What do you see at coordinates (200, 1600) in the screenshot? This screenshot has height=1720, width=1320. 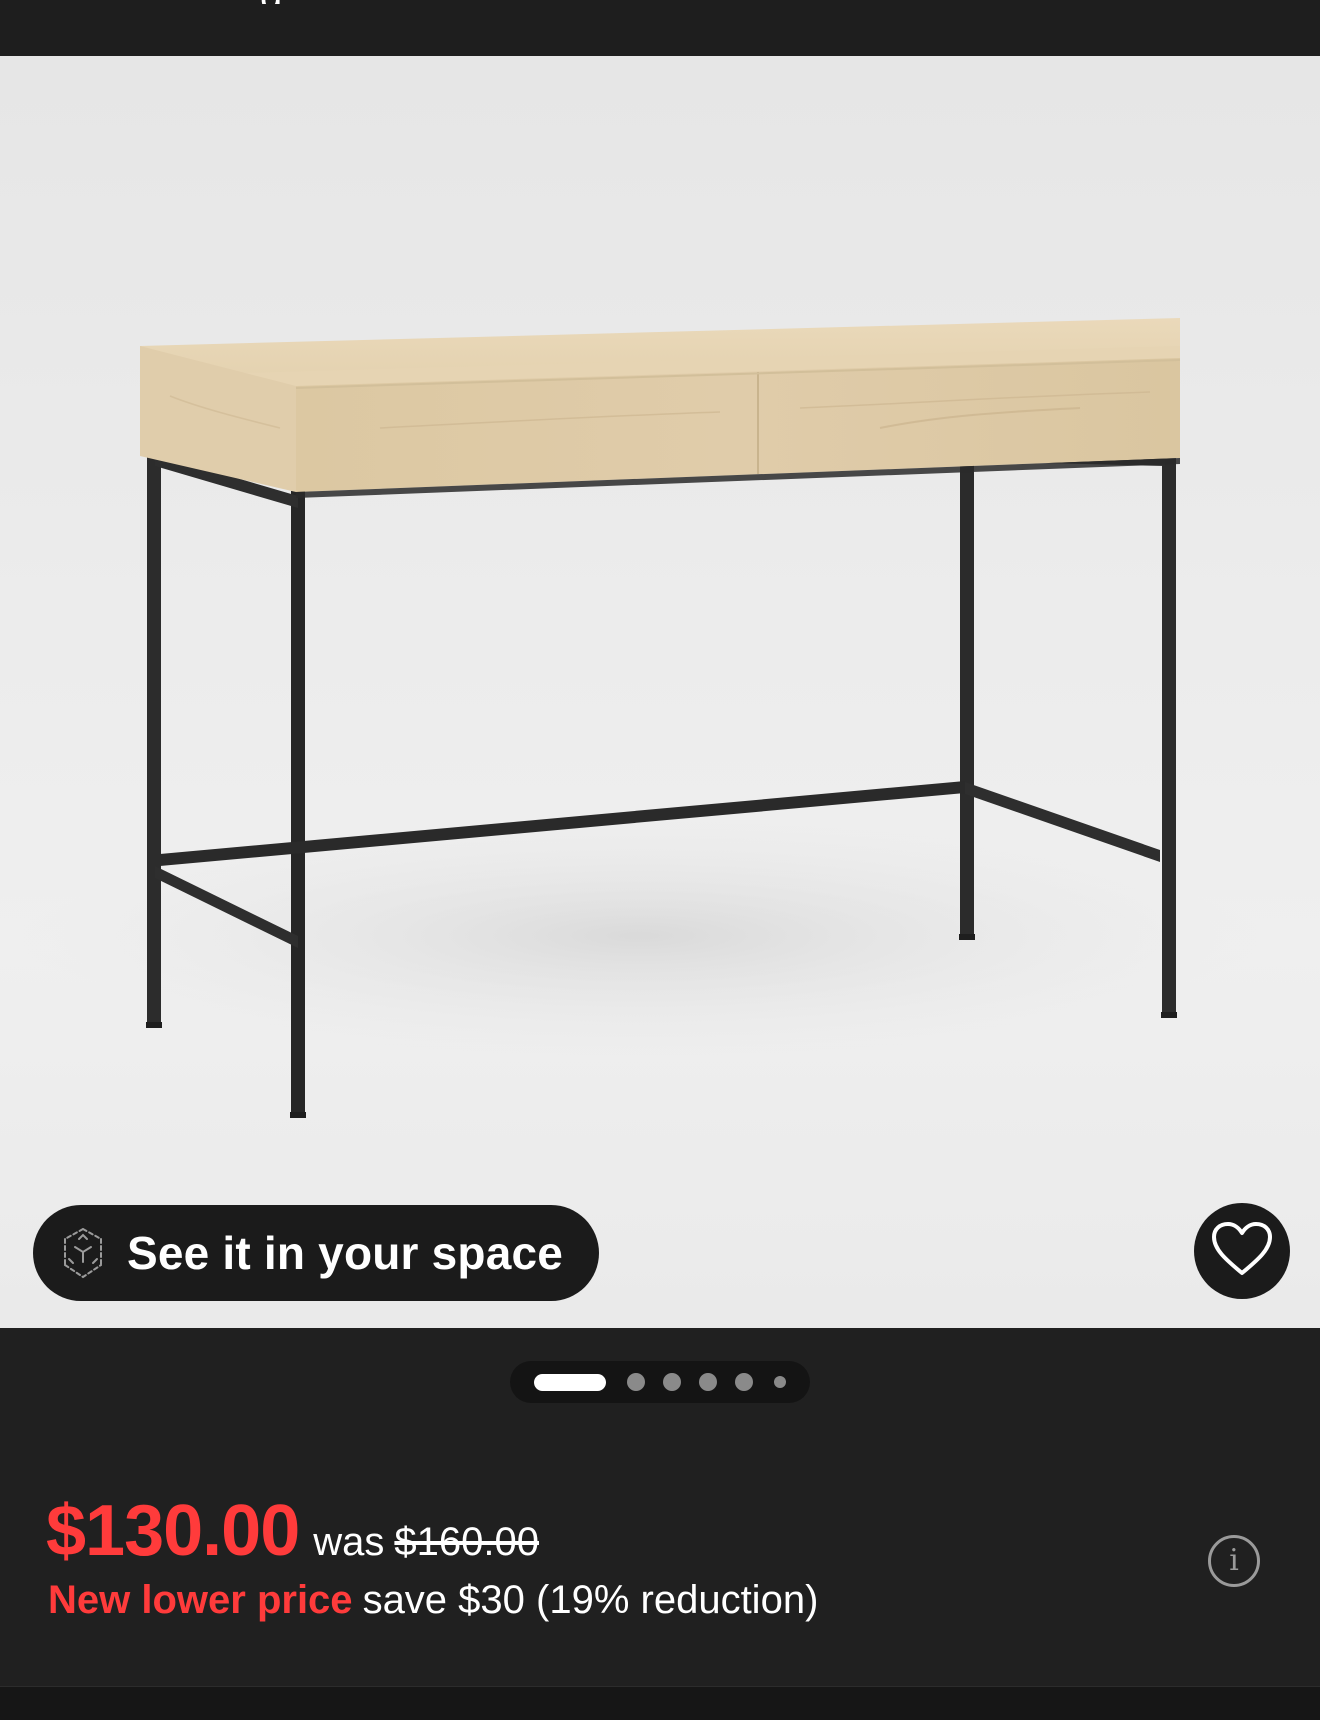 I see `promo-label: New lower price` at bounding box center [200, 1600].